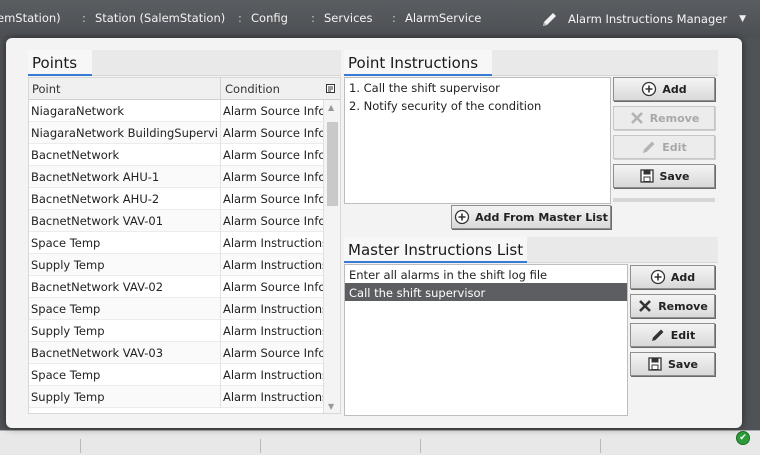 The width and height of the screenshot is (760, 455). I want to click on point-instructions-header: Point Instructions, so click(531, 63).